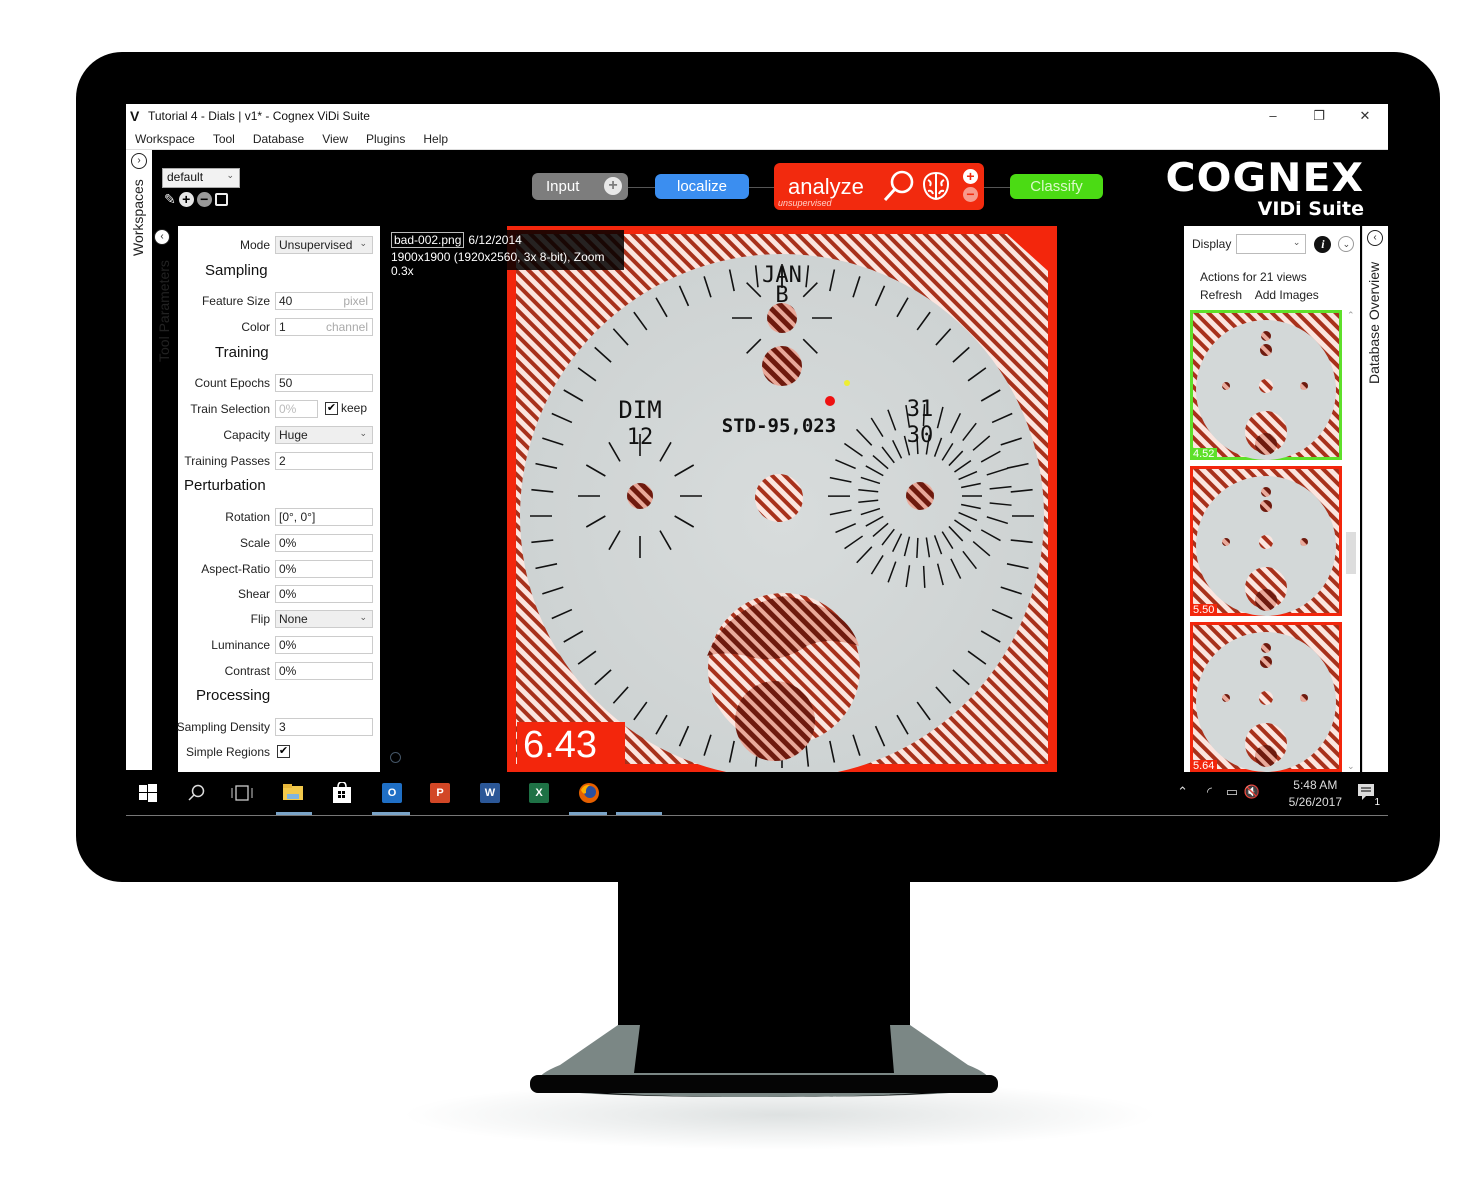 The height and width of the screenshot is (1183, 1475). Describe the element at coordinates (639, 793) in the screenshot. I see `vidi-app-icon` at that location.